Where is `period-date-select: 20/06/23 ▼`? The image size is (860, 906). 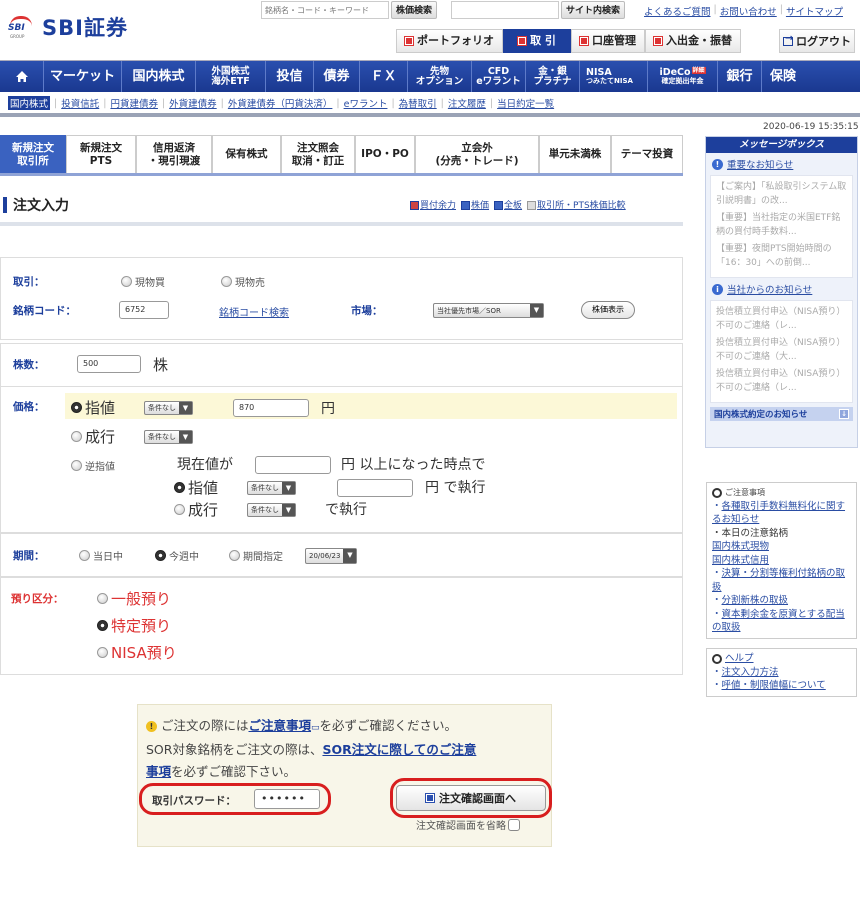 period-date-select: 20/06/23 ▼ is located at coordinates (331, 556).